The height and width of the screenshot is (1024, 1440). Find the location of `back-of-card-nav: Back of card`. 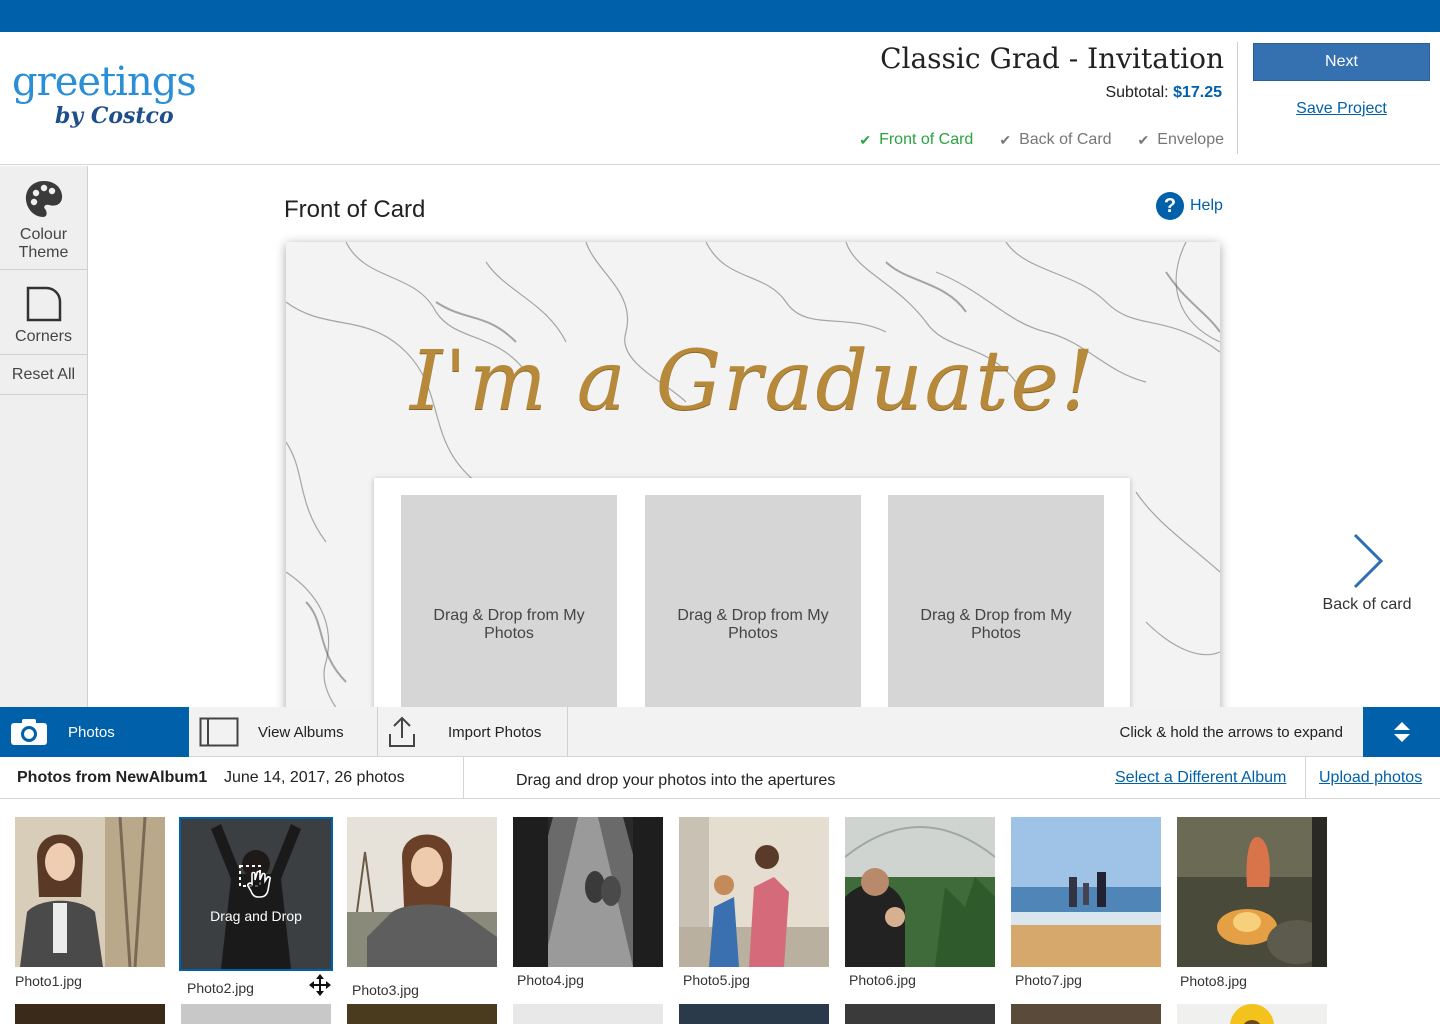

back-of-card-nav: Back of card is located at coordinates (1367, 572).